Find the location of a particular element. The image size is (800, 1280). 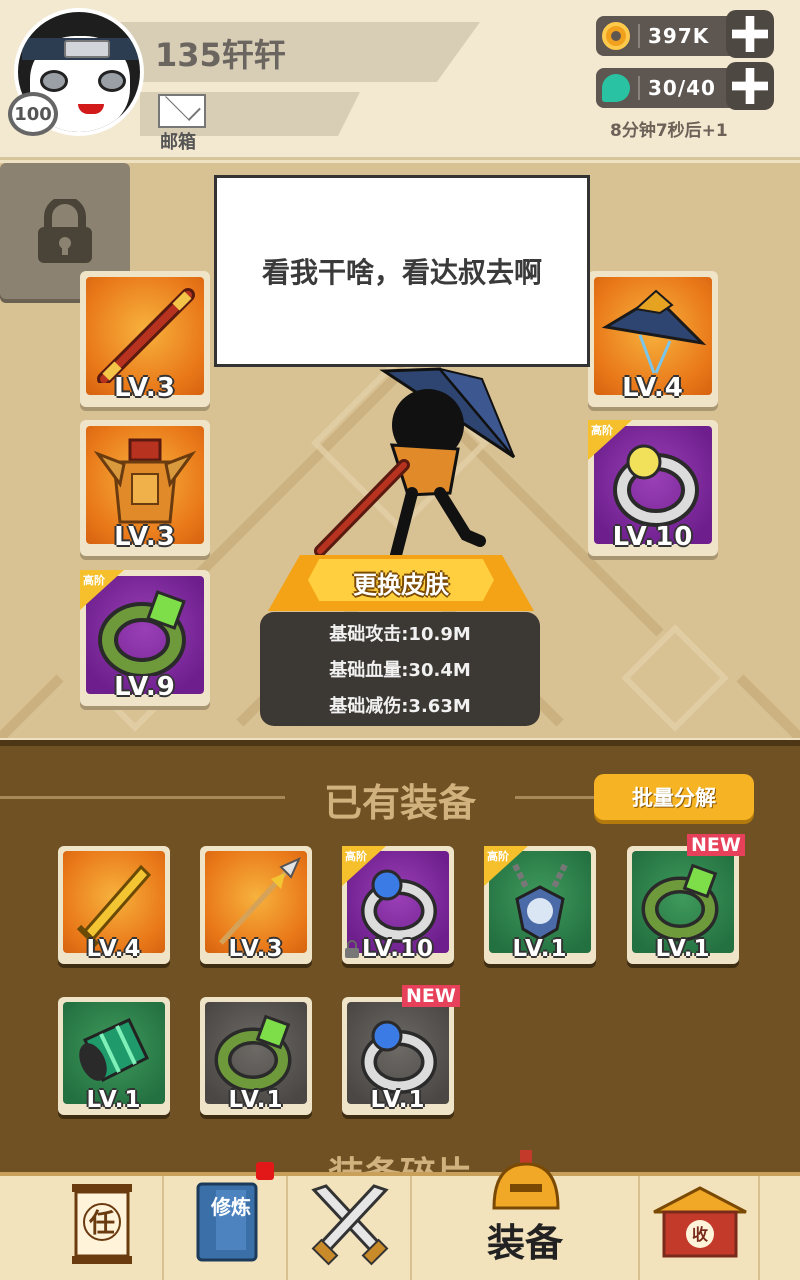

stamina-timer: 8分钟7秒后+1 is located at coordinates (669, 131).